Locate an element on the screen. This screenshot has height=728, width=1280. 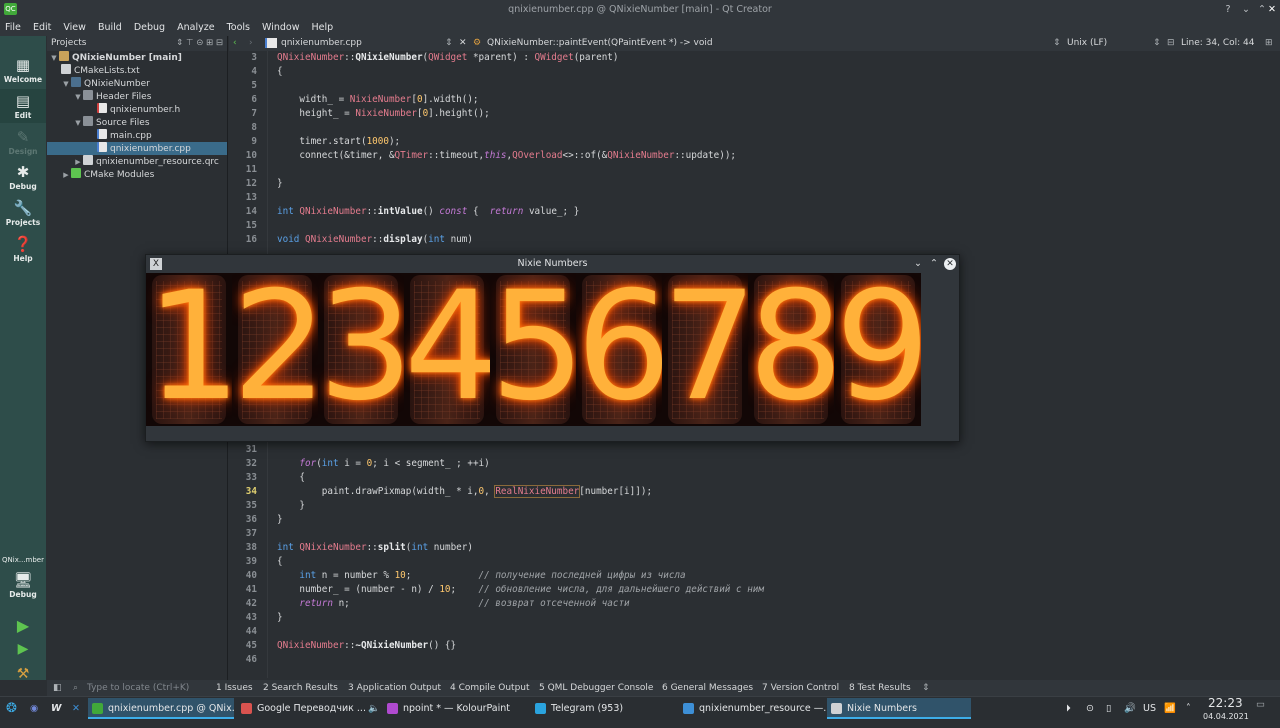
code-line: for(int i = 0; i < segment_ ; ++i) is located at coordinates (383, 463).